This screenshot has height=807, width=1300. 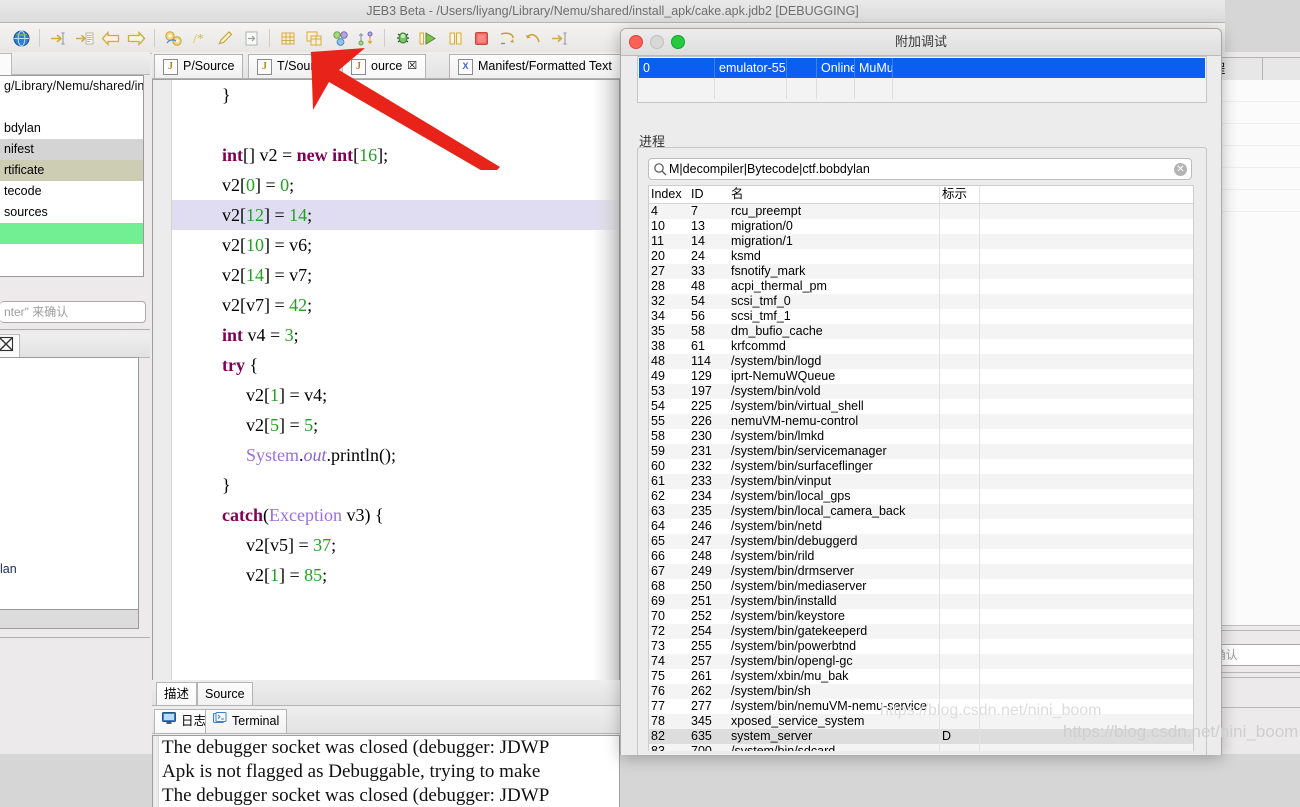 What do you see at coordinates (292, 66) in the screenshot?
I see `editor-tab-t-source: J T/Source` at bounding box center [292, 66].